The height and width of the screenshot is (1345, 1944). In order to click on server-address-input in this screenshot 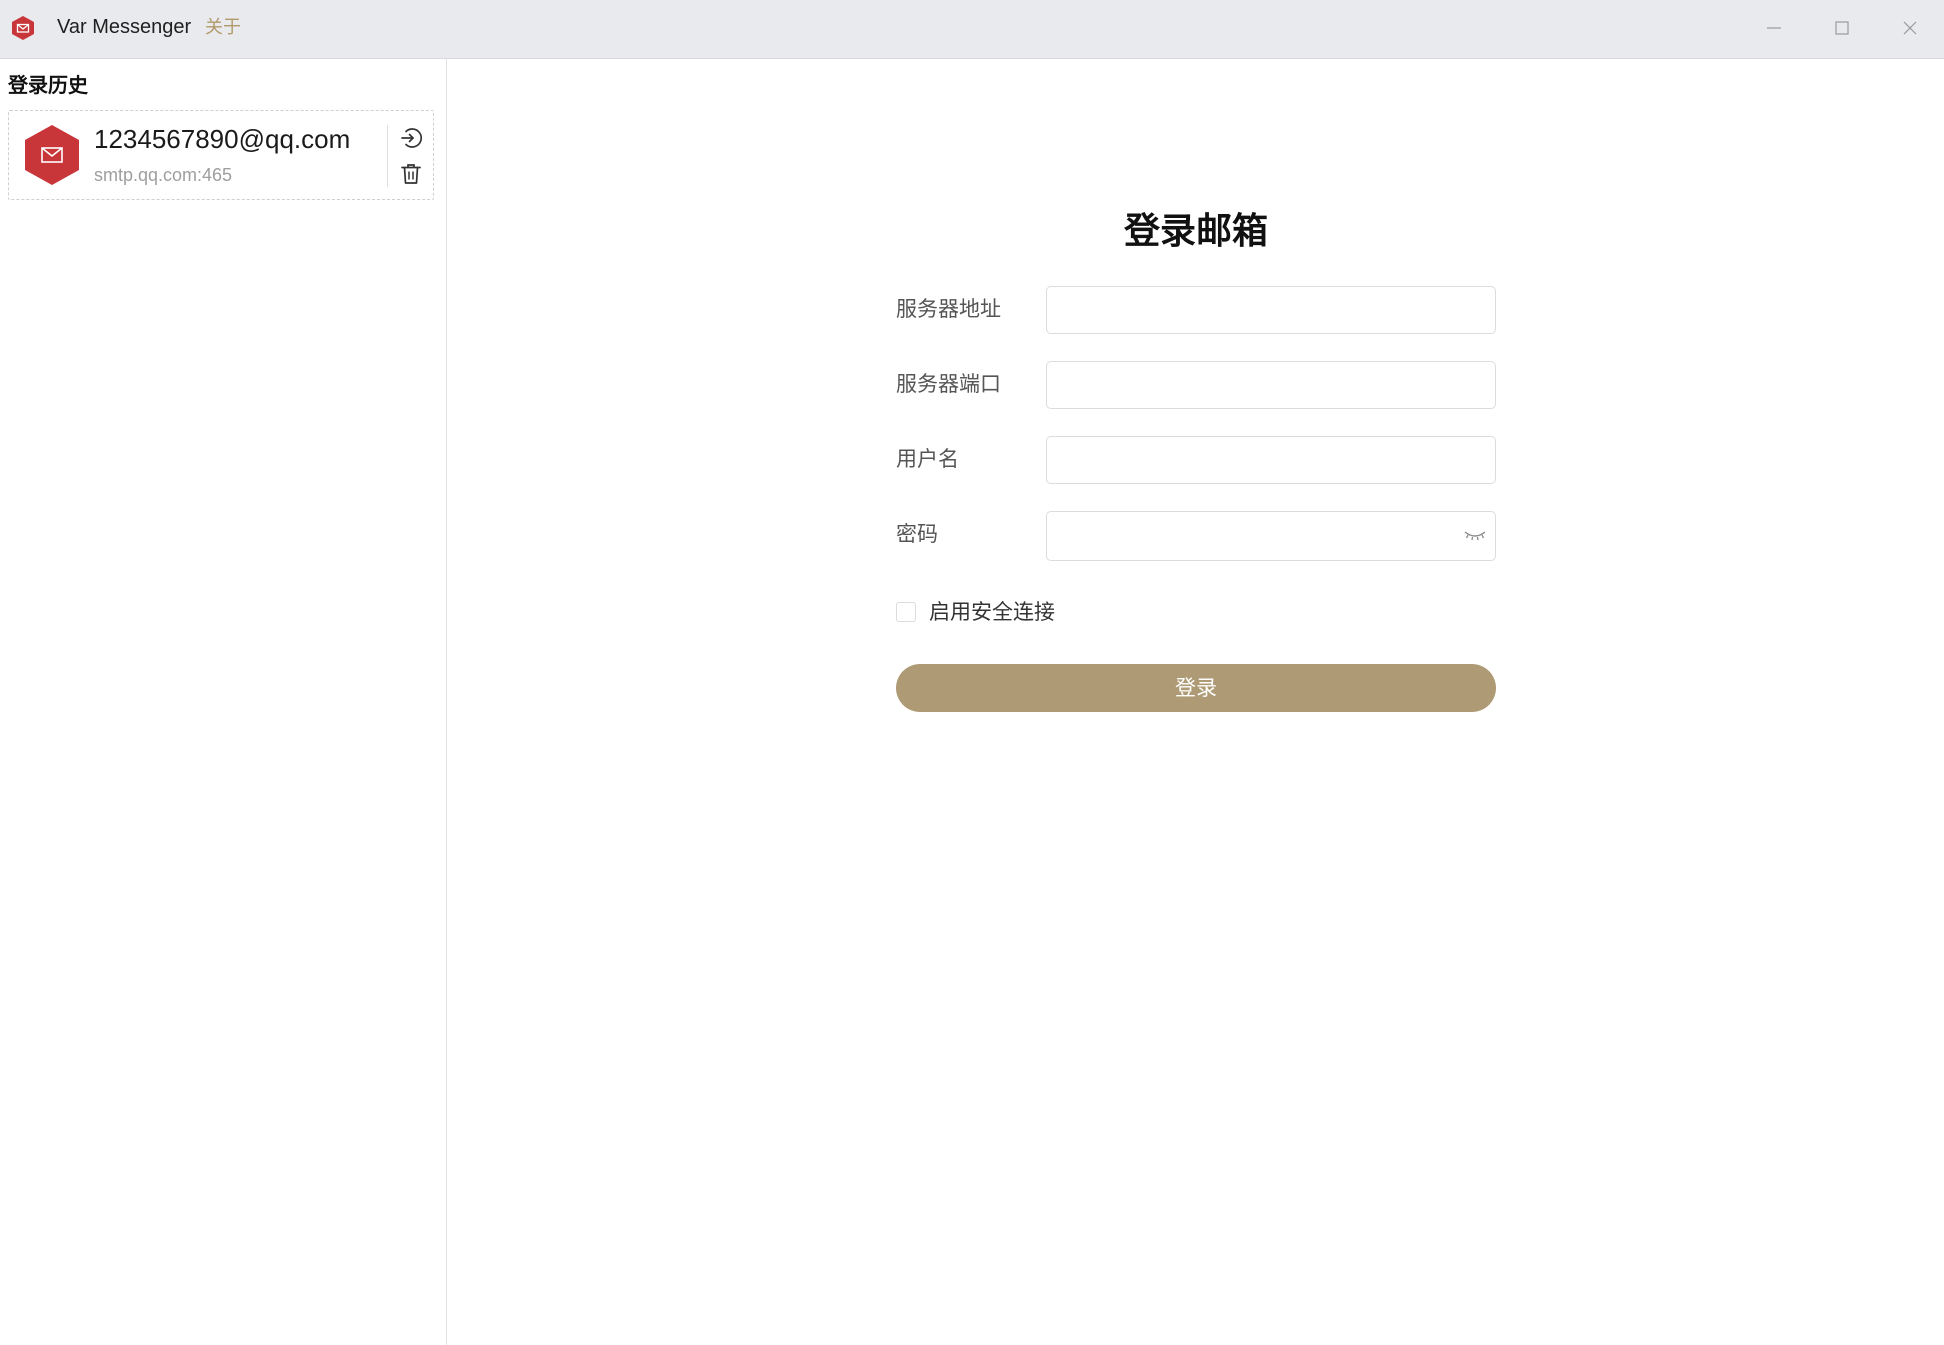, I will do `click(1271, 310)`.